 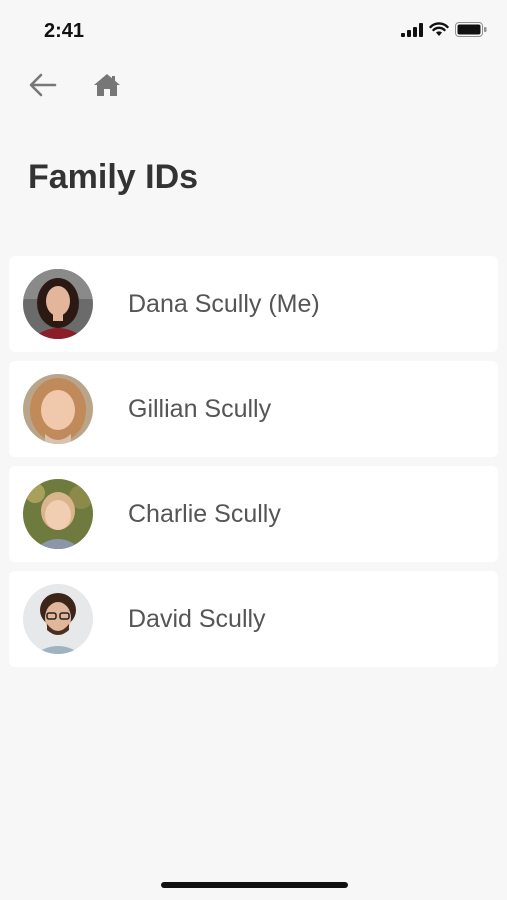 I want to click on status-time: 2:41, so click(x=64, y=31).